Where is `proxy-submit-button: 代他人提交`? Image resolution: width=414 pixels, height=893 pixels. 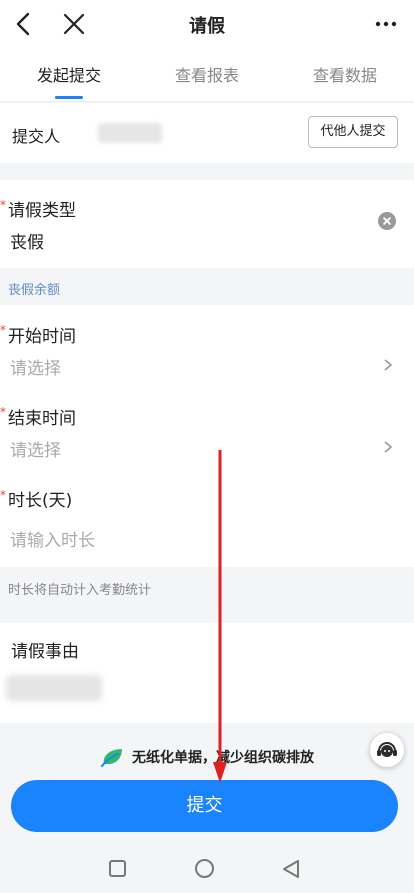
proxy-submit-button: 代他人提交 is located at coordinates (353, 132).